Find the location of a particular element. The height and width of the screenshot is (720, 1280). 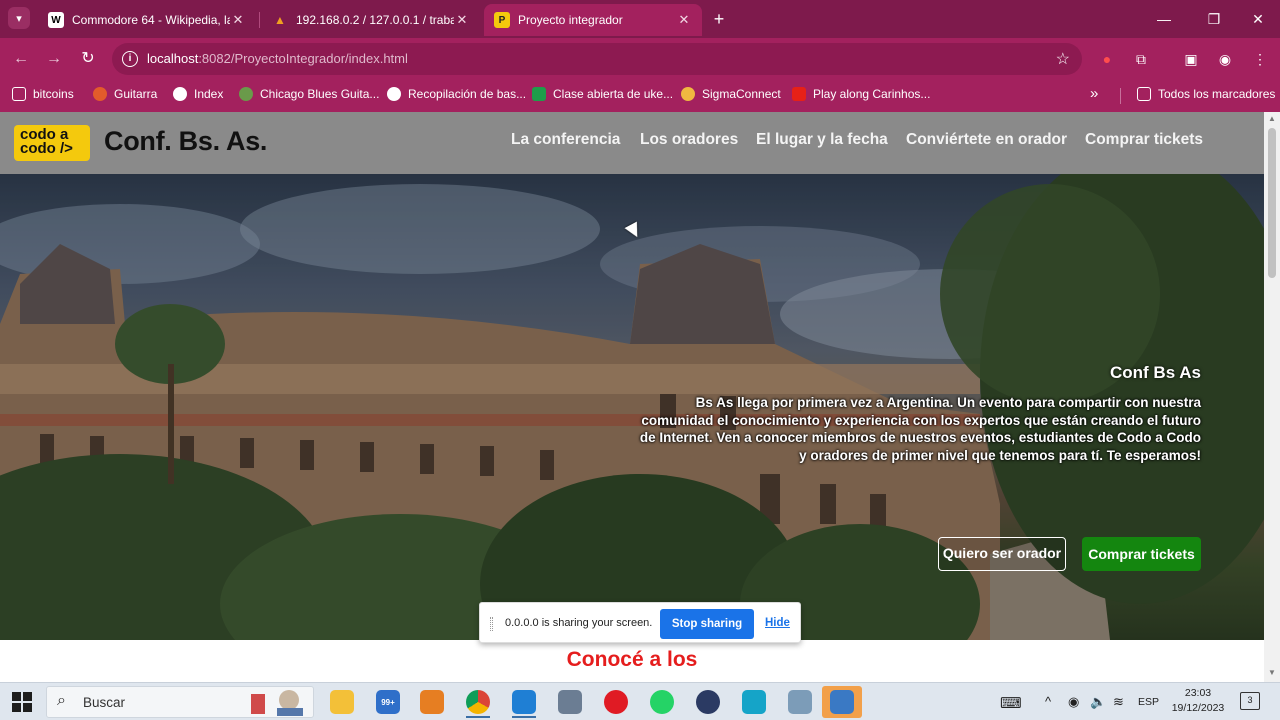

tab-title: 192.168.0.2 / 127.0.0.1 / trabajo is located at coordinates (375, 20).